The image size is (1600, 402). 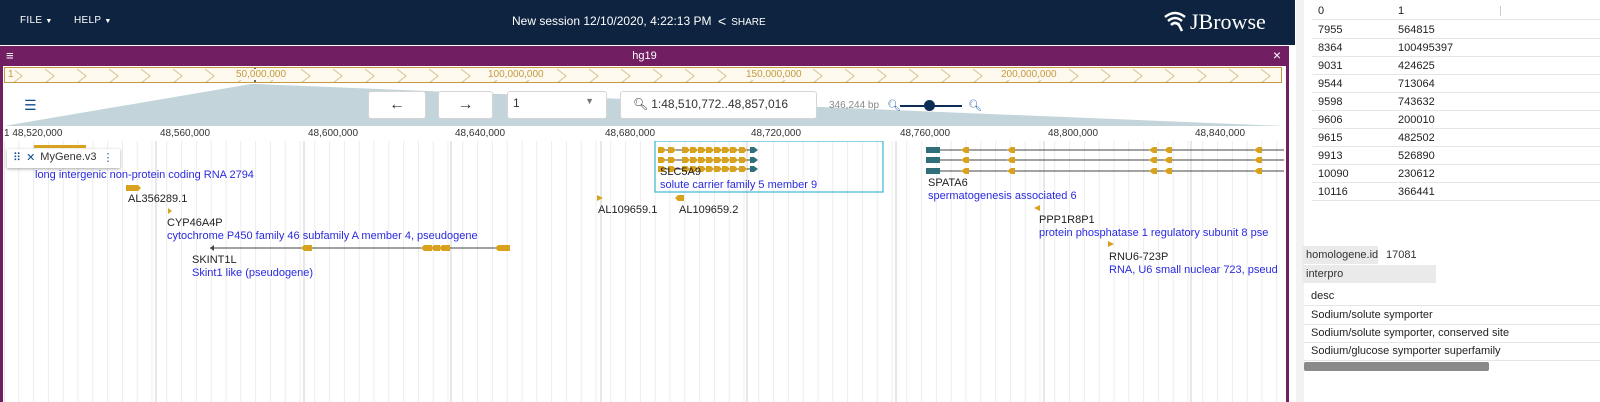 I want to click on table-row: 9544 713064, so click(x=1456, y=84).